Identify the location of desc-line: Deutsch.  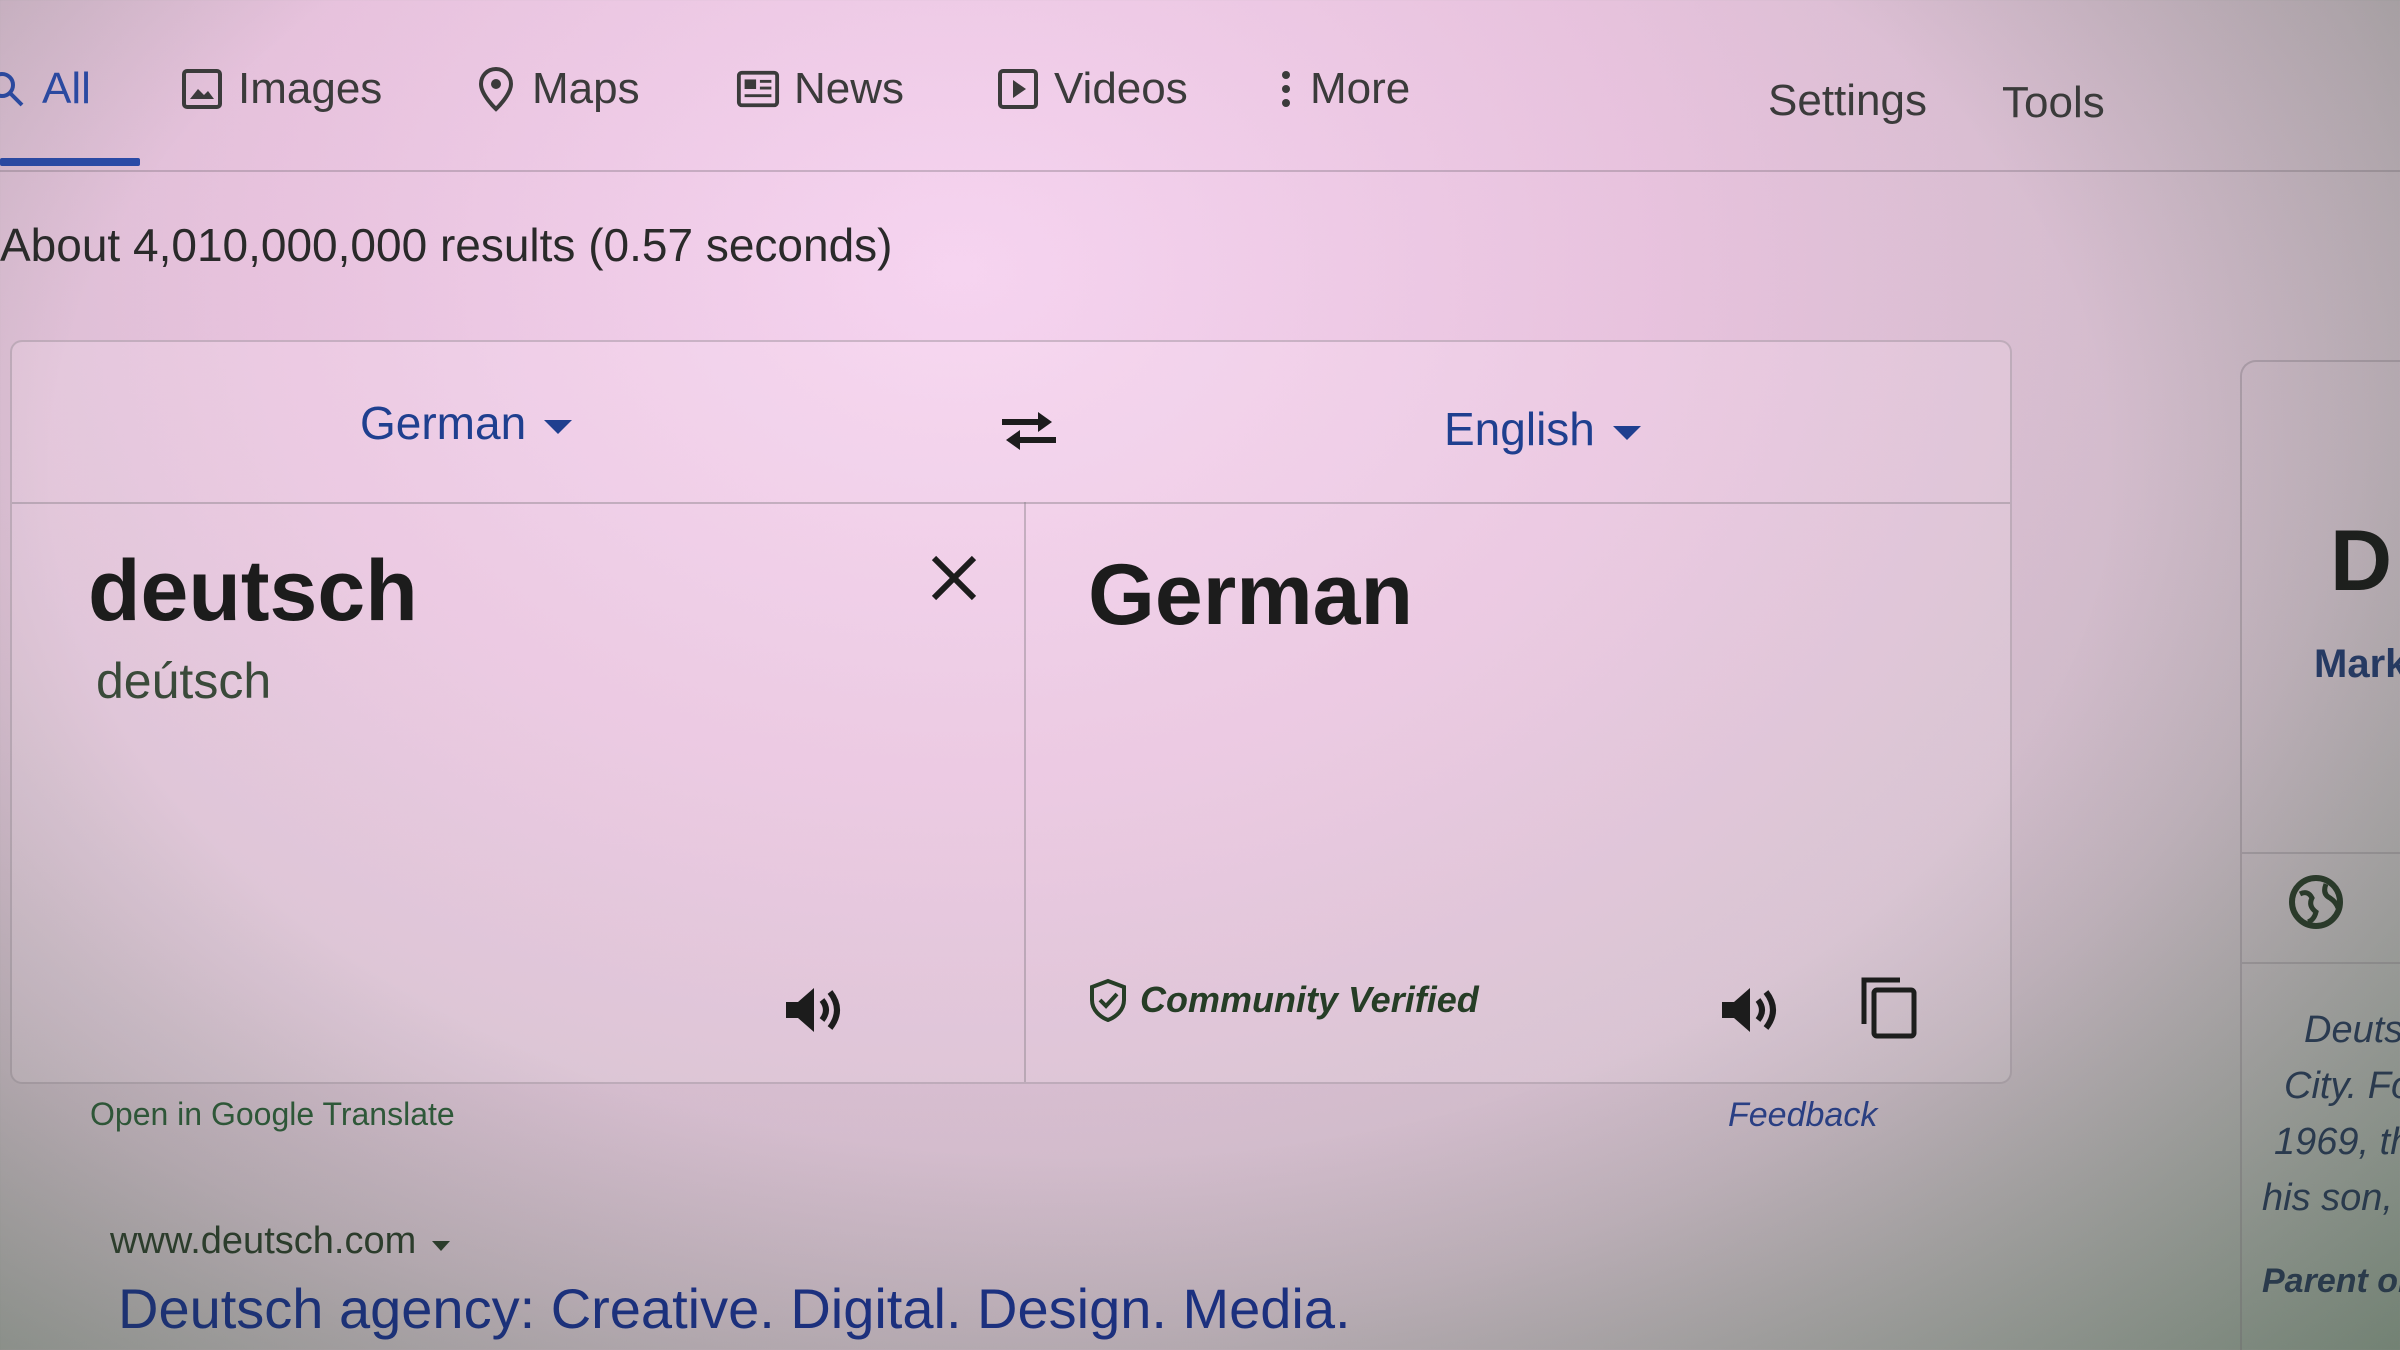
(2352, 1030).